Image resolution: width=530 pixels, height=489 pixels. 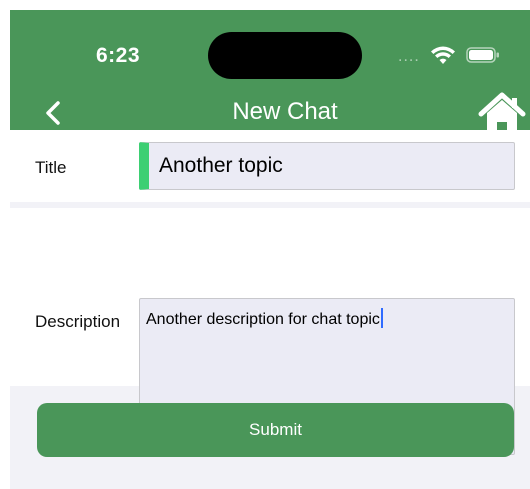 I want to click on back-button, so click(x=53, y=113).